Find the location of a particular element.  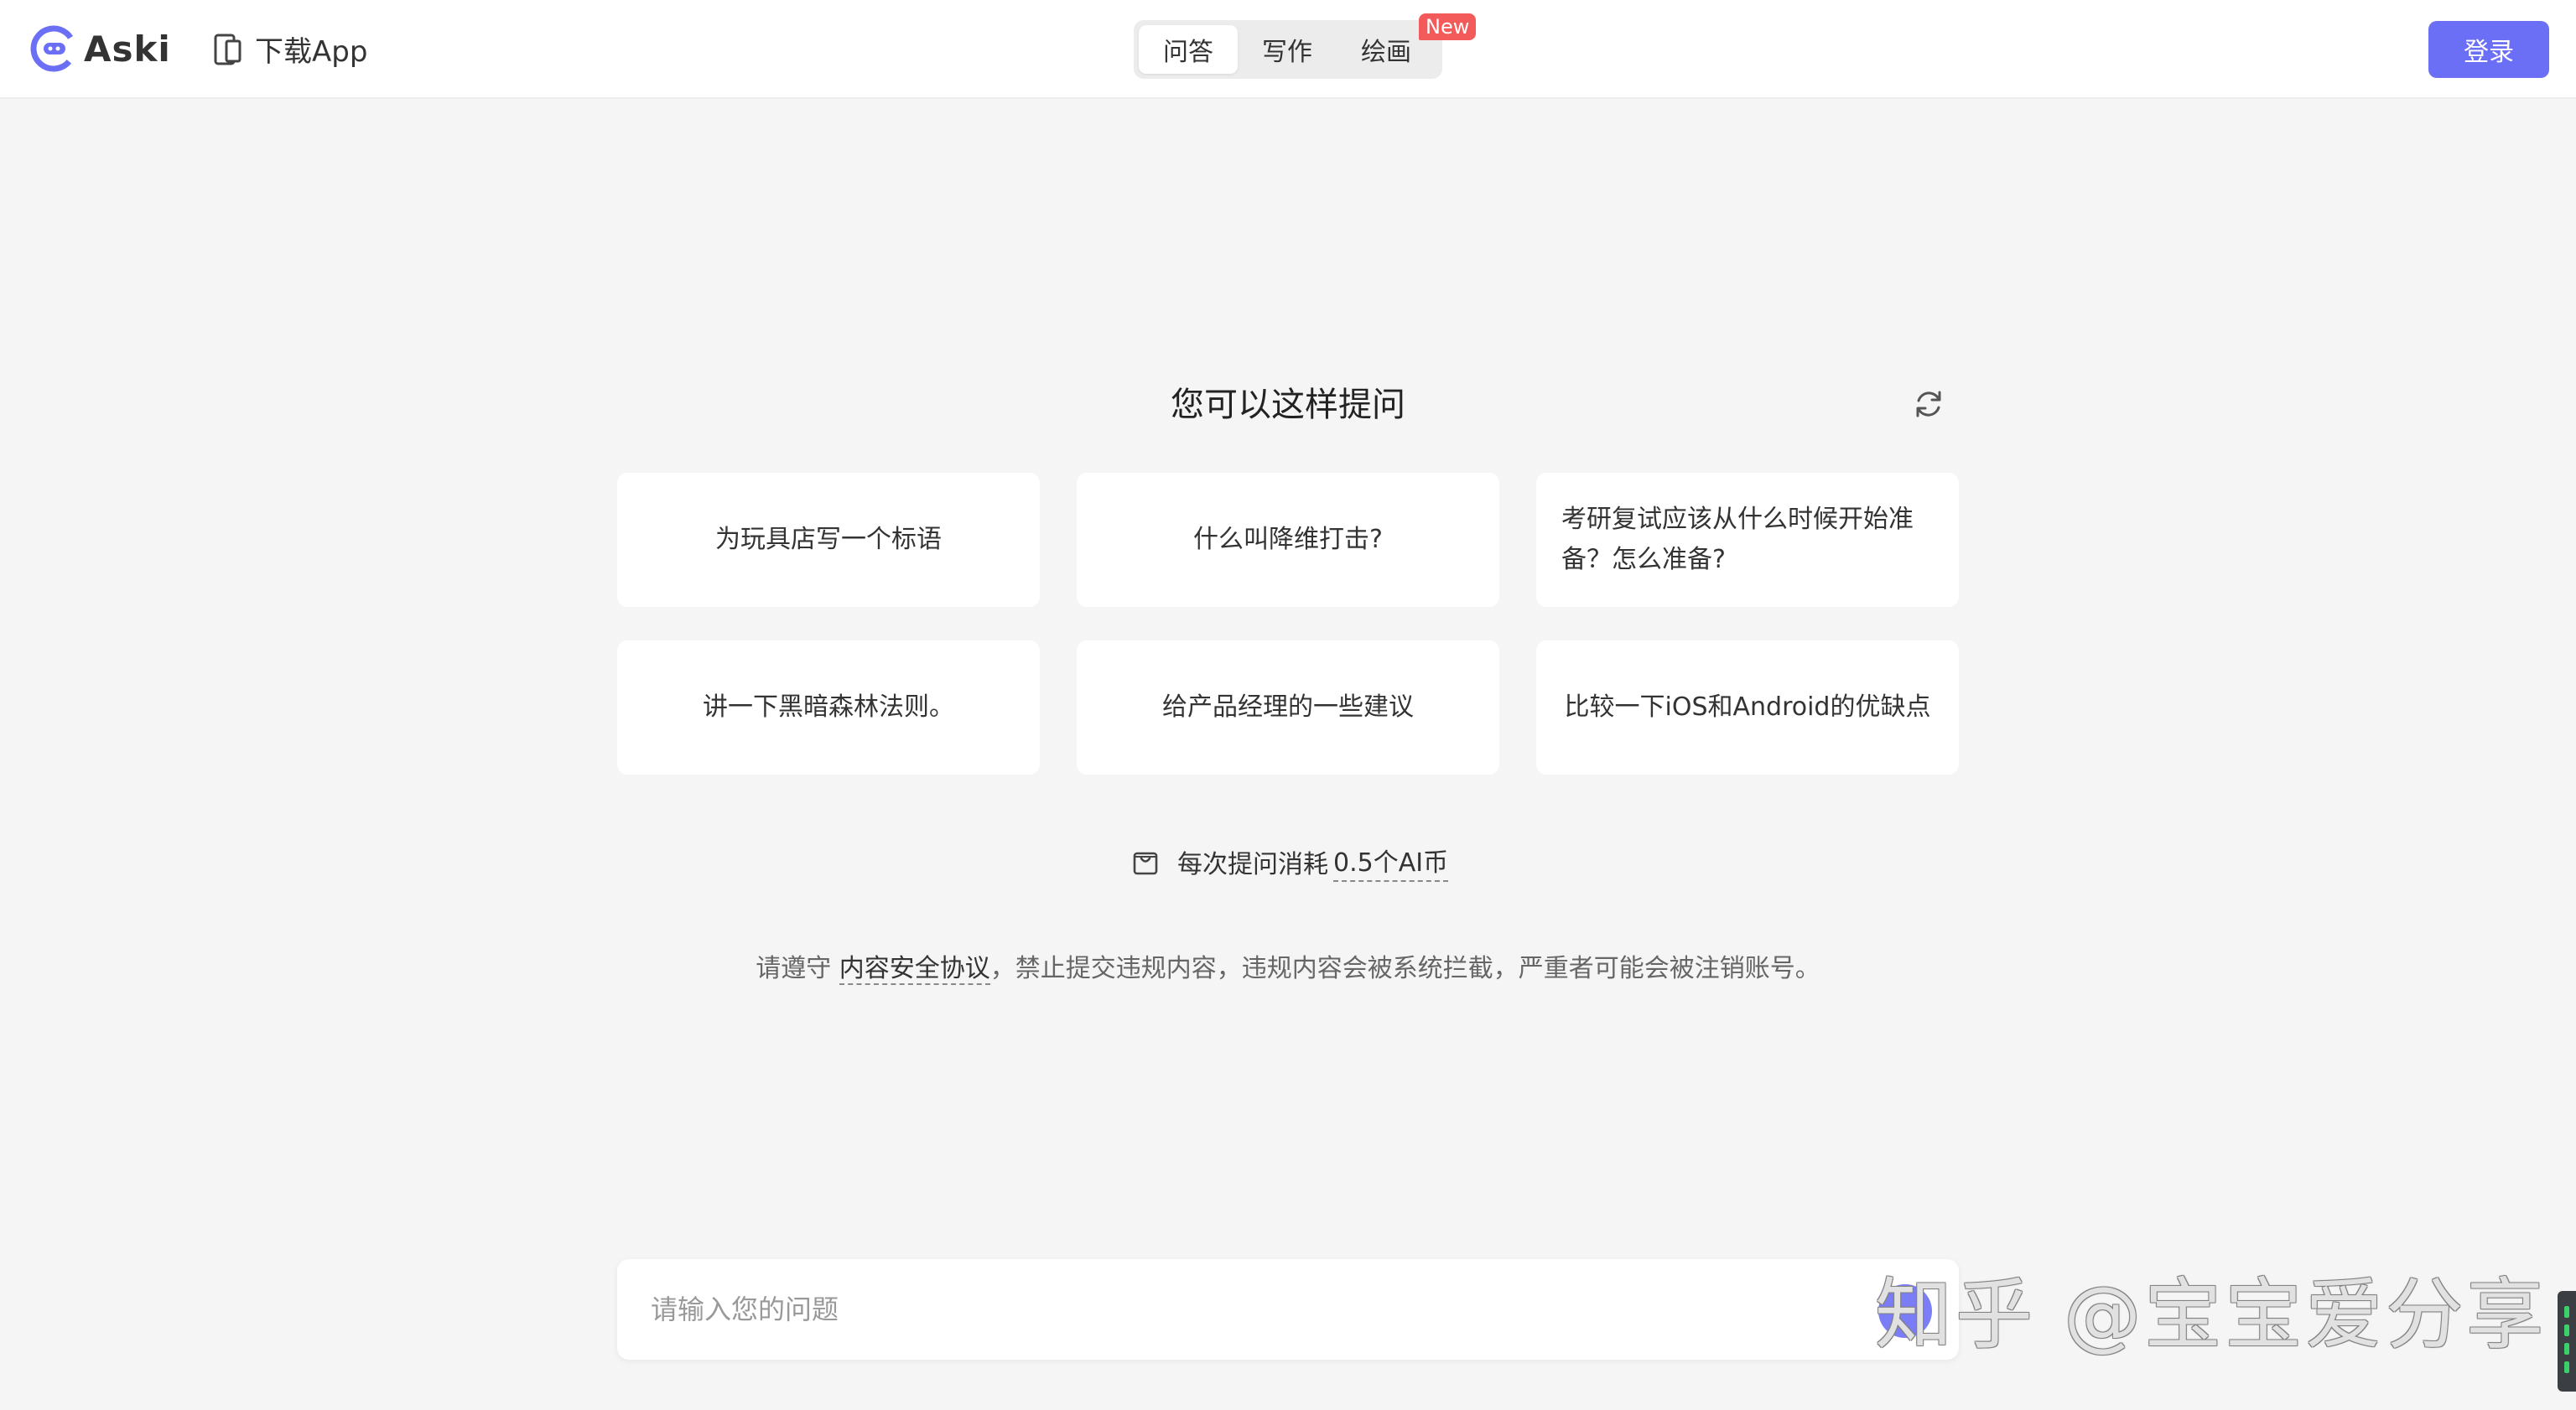

side-status-widget is located at coordinates (2567, 1341).